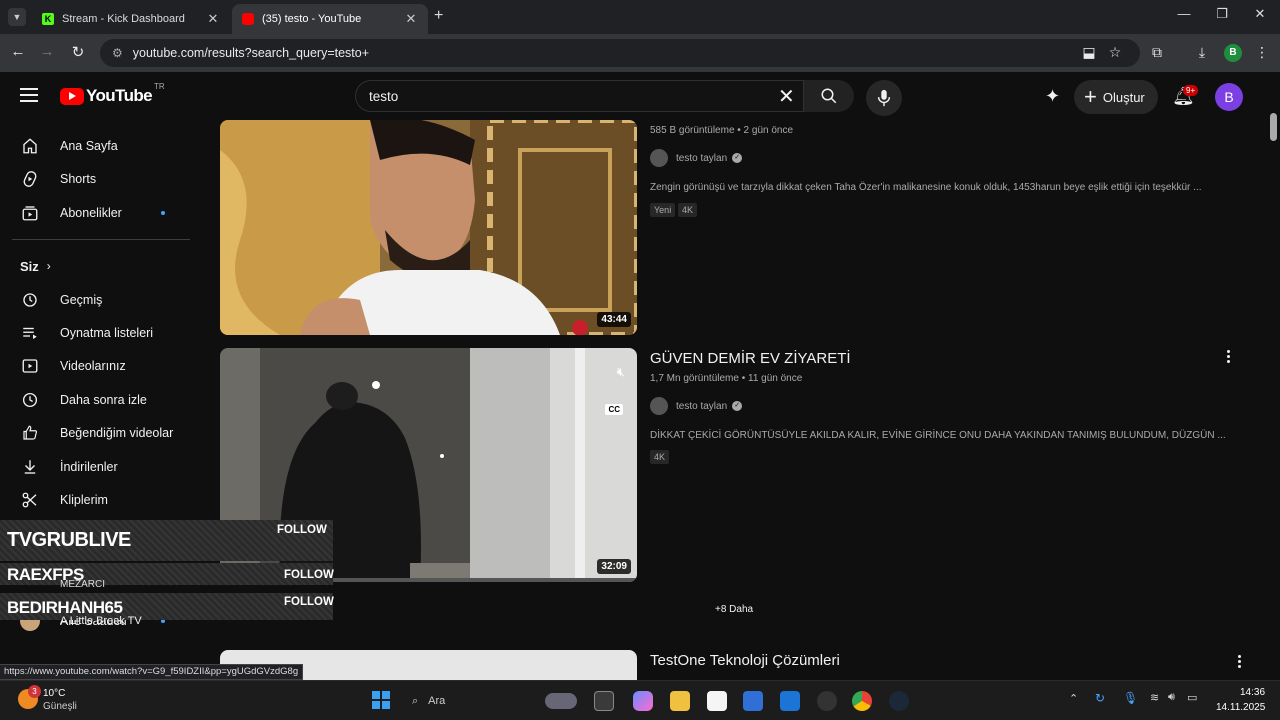  I want to click on weather-temp: 10°C, so click(54, 693).